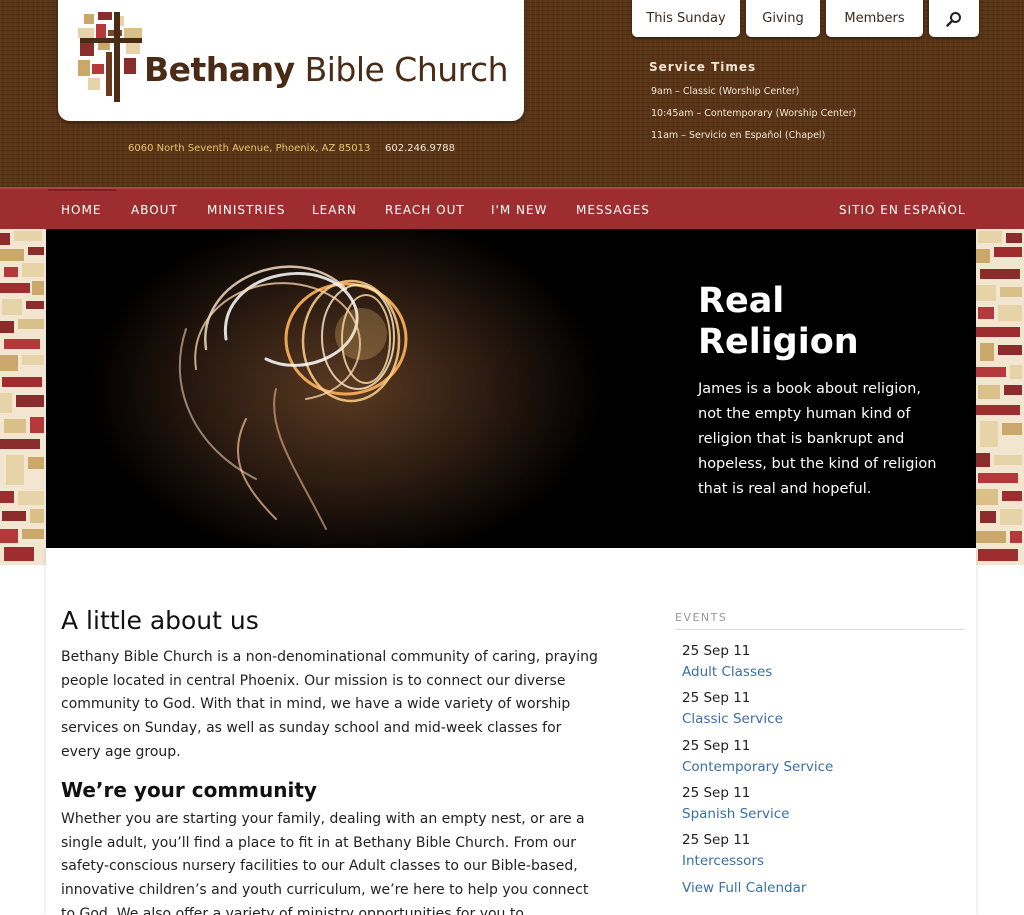 This screenshot has width=1024, height=915. What do you see at coordinates (81, 210) in the screenshot?
I see `nav-home: HOME` at bounding box center [81, 210].